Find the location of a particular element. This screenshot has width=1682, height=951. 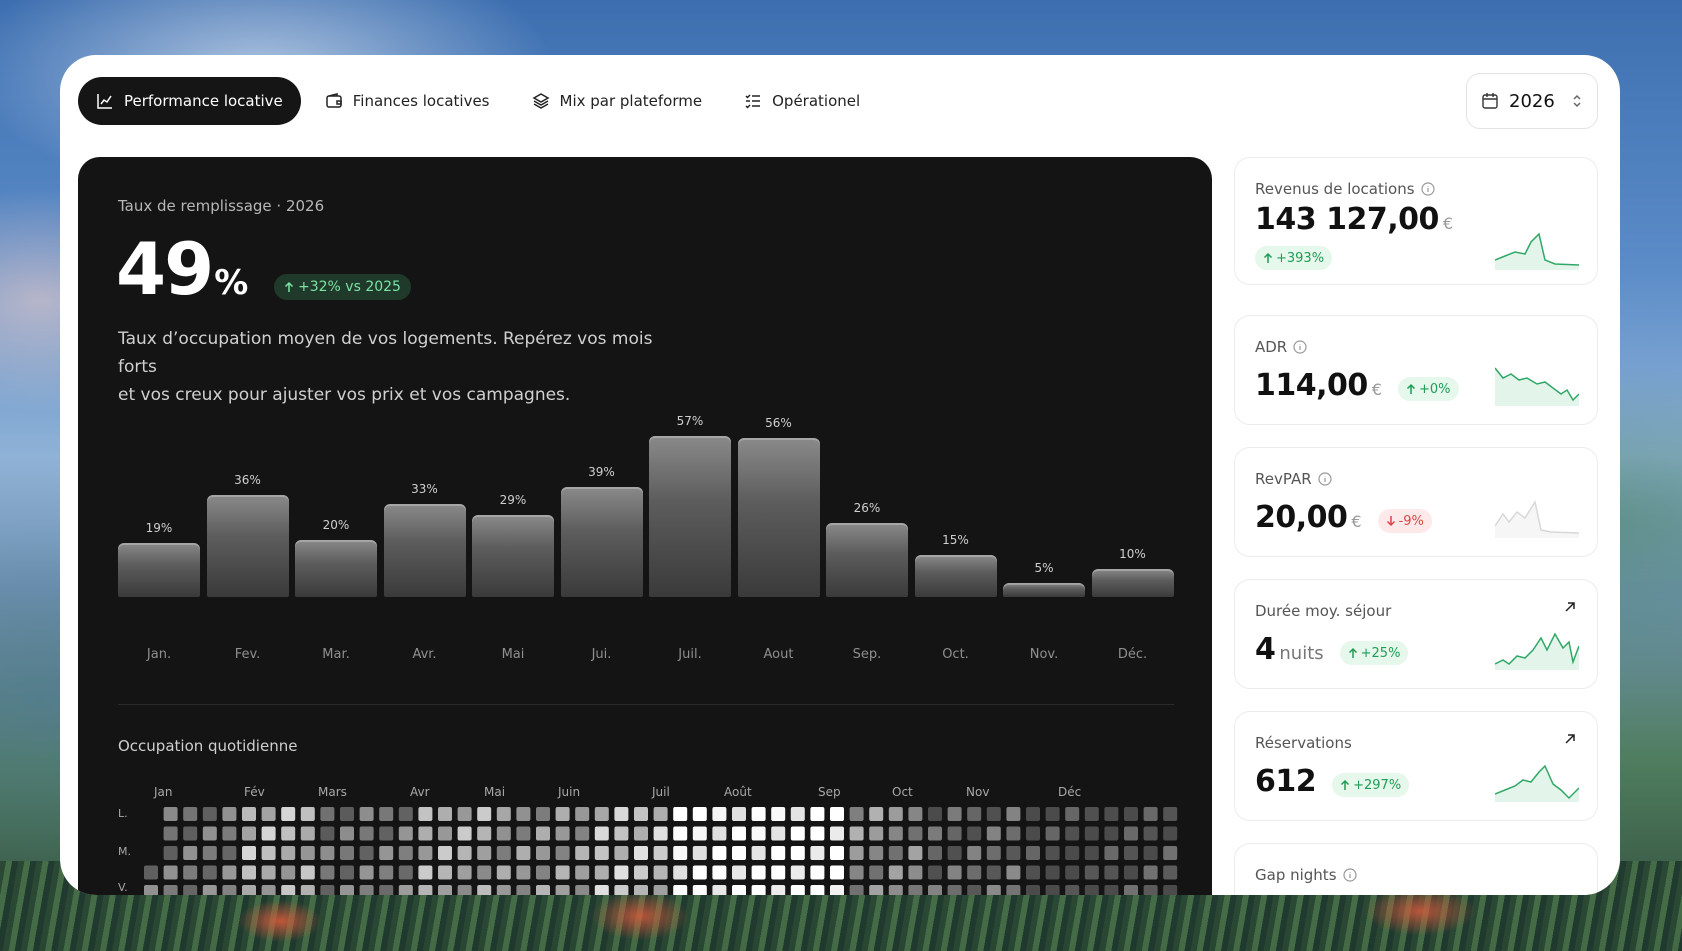

bar-column: 36% is located at coordinates (247, 502).